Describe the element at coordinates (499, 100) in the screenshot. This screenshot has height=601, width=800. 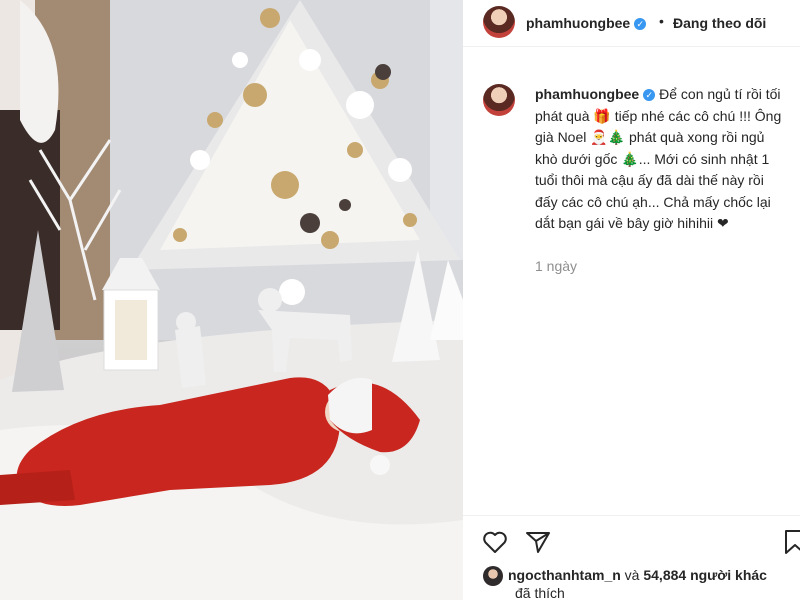
I see `caption-author-avatar` at that location.